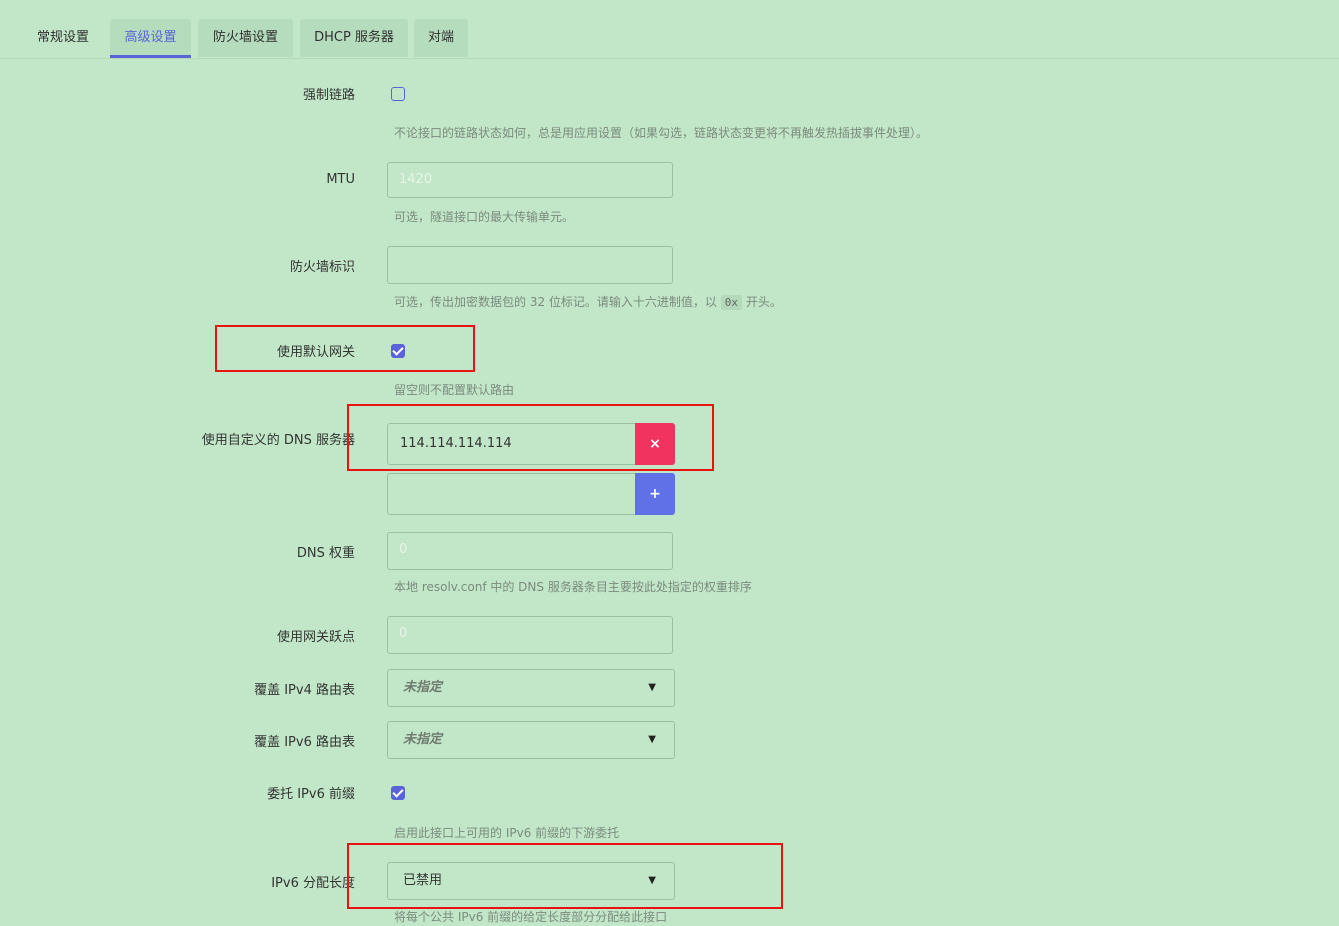  What do you see at coordinates (530, 437) in the screenshot?
I see `highlight-box-custom-dns` at bounding box center [530, 437].